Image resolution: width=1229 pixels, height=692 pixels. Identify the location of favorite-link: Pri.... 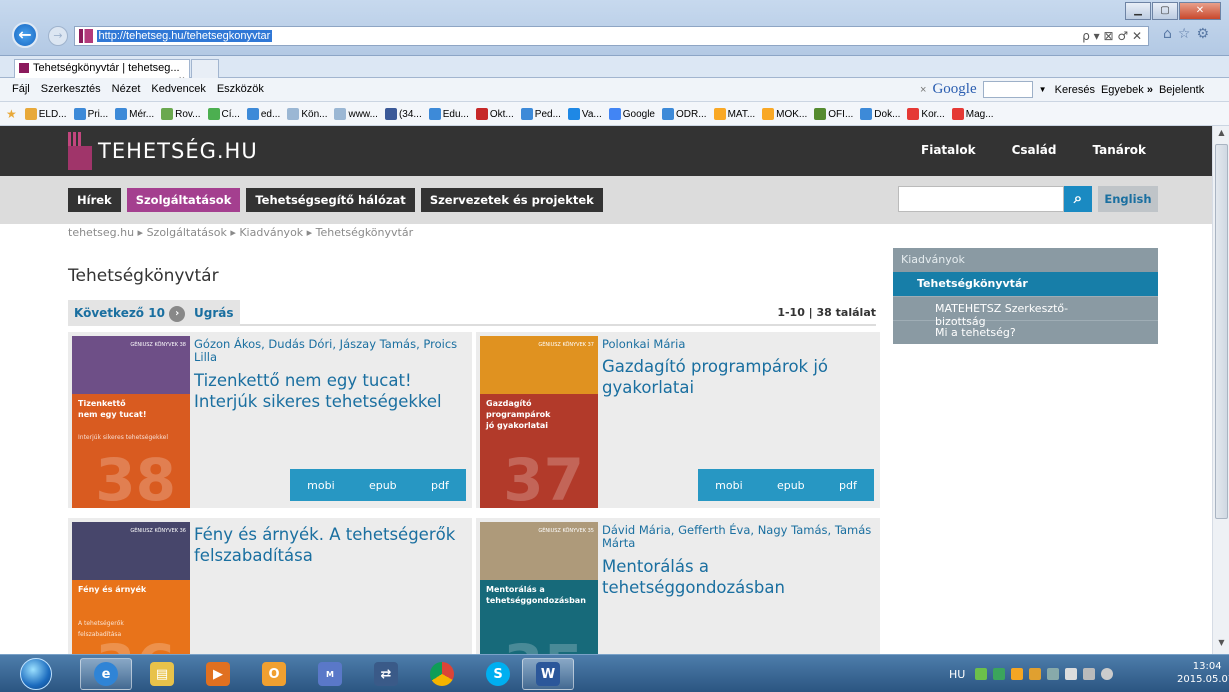
(90, 114).